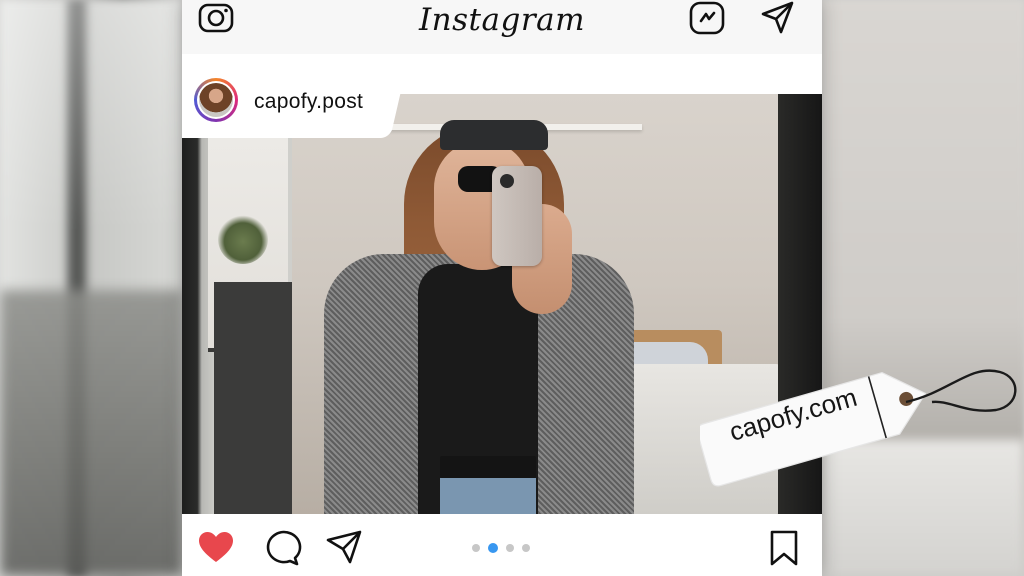 This screenshot has width=1024, height=576. What do you see at coordinates (216, 548) in the screenshot?
I see `heart-icon` at bounding box center [216, 548].